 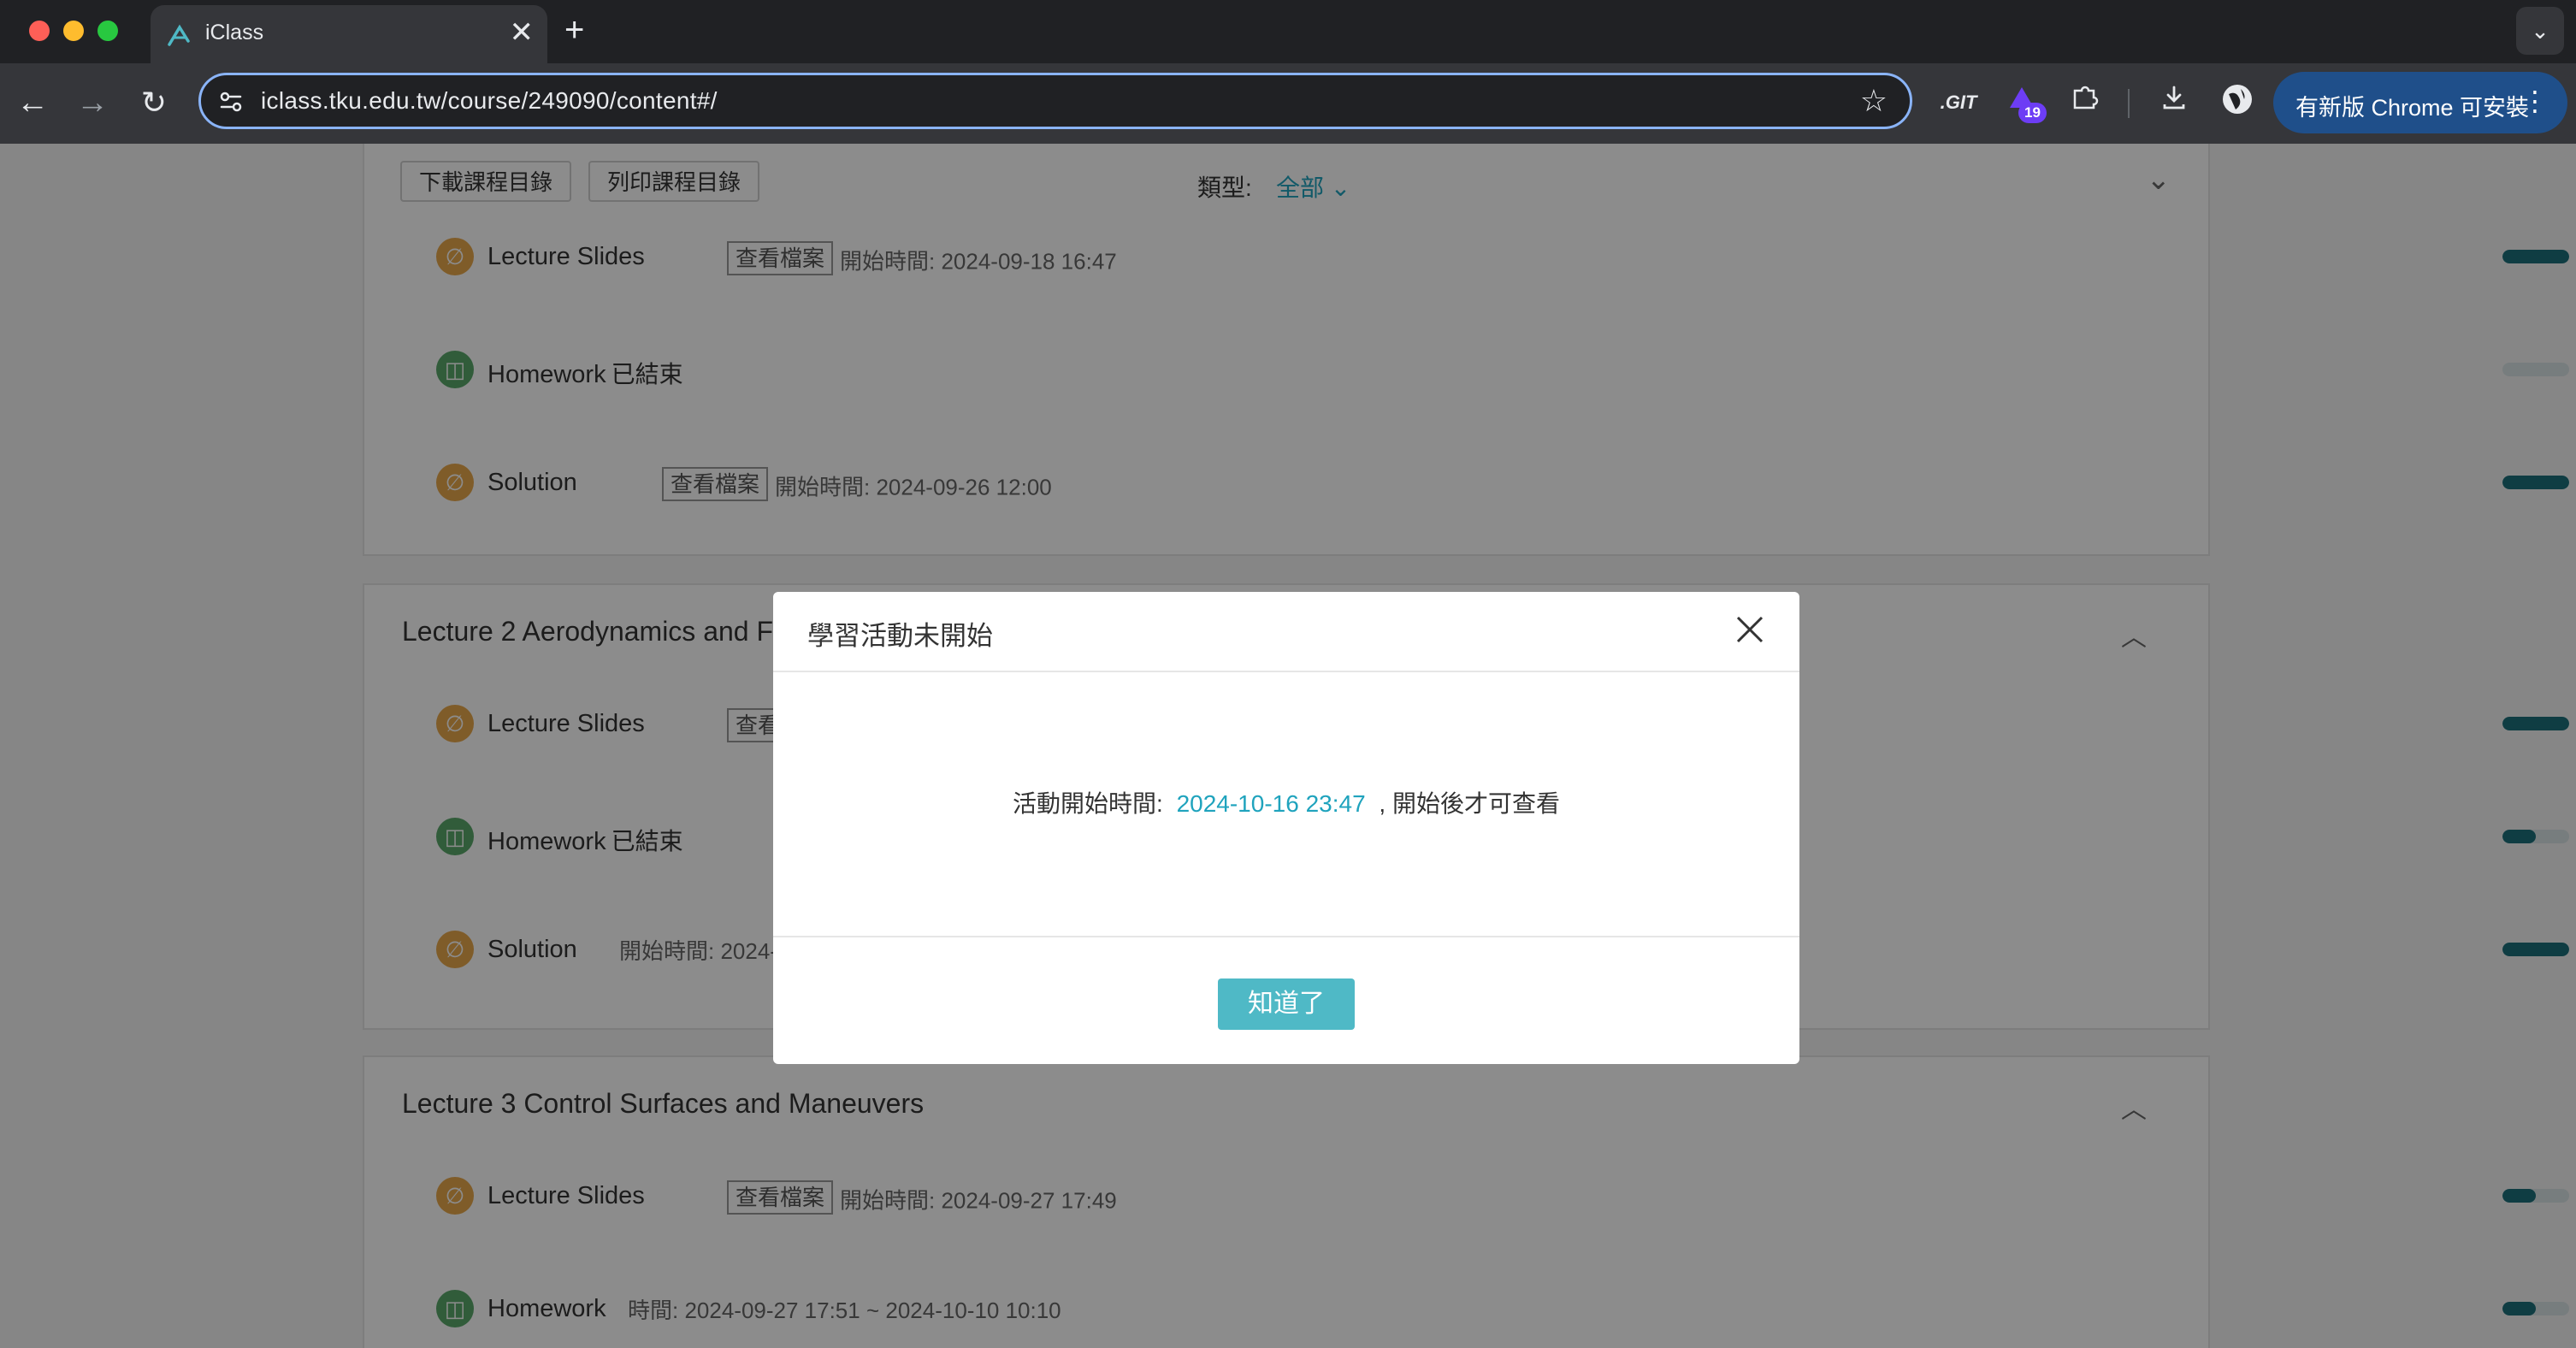 I want to click on dialog-header: 學習活動未開始, so click(x=1286, y=632).